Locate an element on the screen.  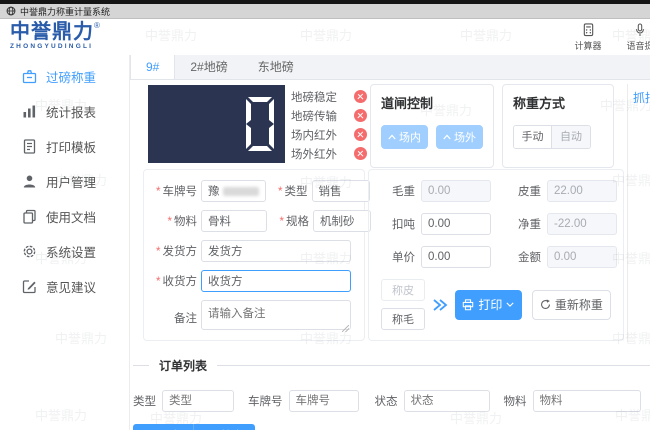
material-input is located at coordinates (234, 221).